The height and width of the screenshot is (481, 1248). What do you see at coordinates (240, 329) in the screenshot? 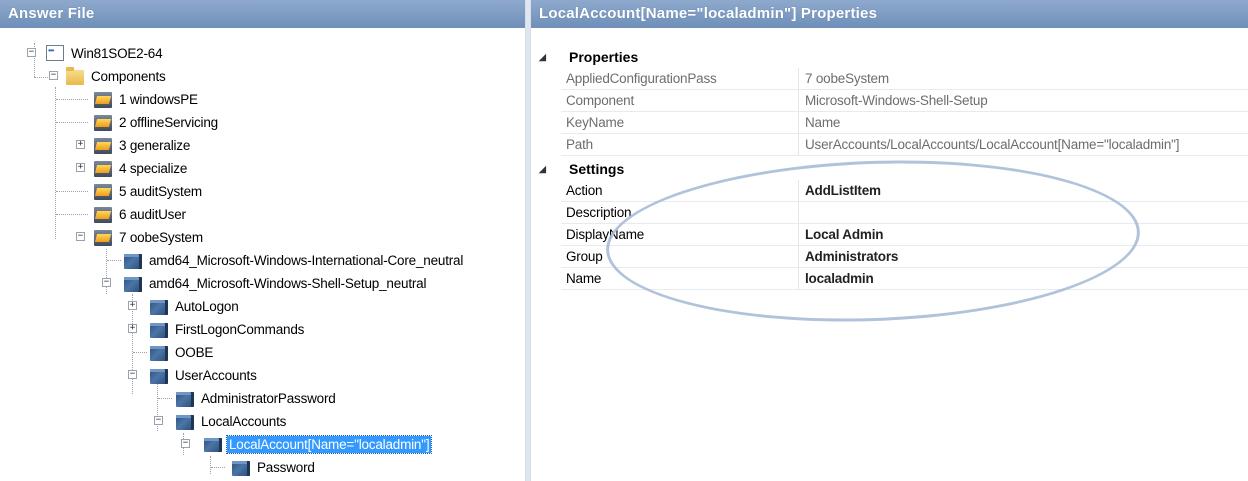
I see `tree-node-label: FirstLogonCommands` at bounding box center [240, 329].